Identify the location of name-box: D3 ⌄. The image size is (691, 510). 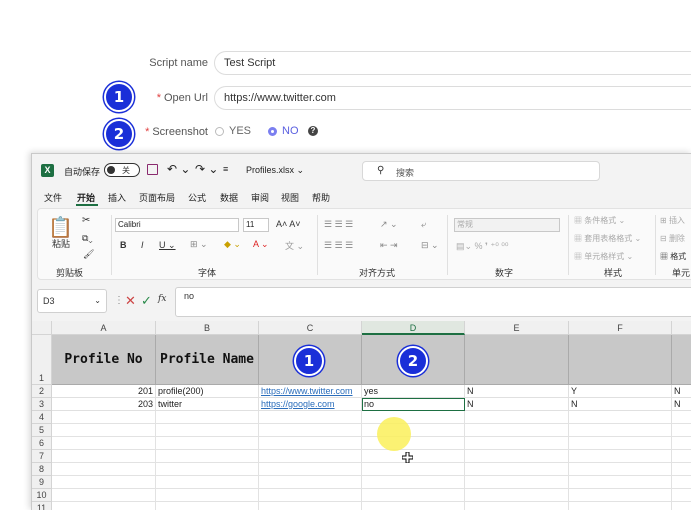
(72, 301).